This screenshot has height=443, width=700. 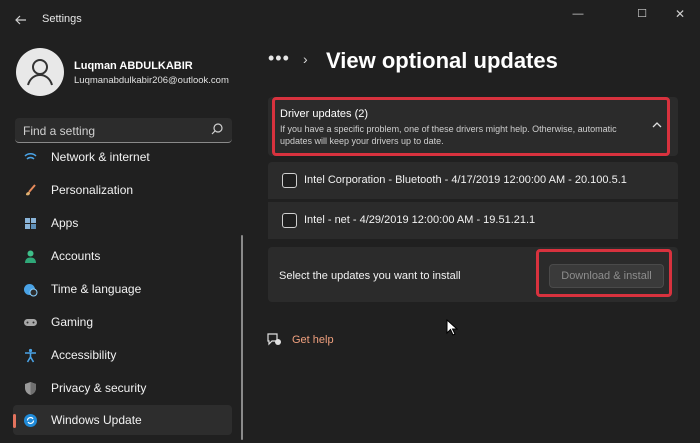 I want to click on user-name: Luqman ABDULKABIR, so click(x=133, y=66).